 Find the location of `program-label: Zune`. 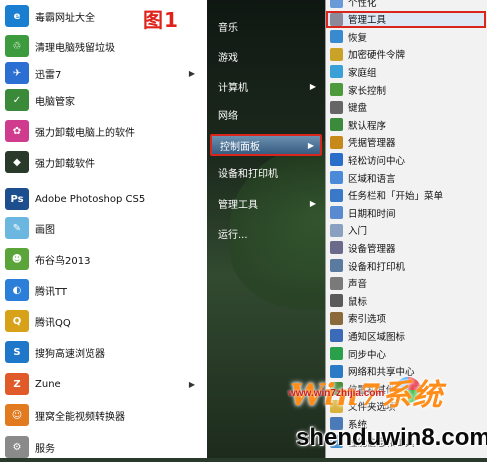

program-label: Zune is located at coordinates (48, 384).